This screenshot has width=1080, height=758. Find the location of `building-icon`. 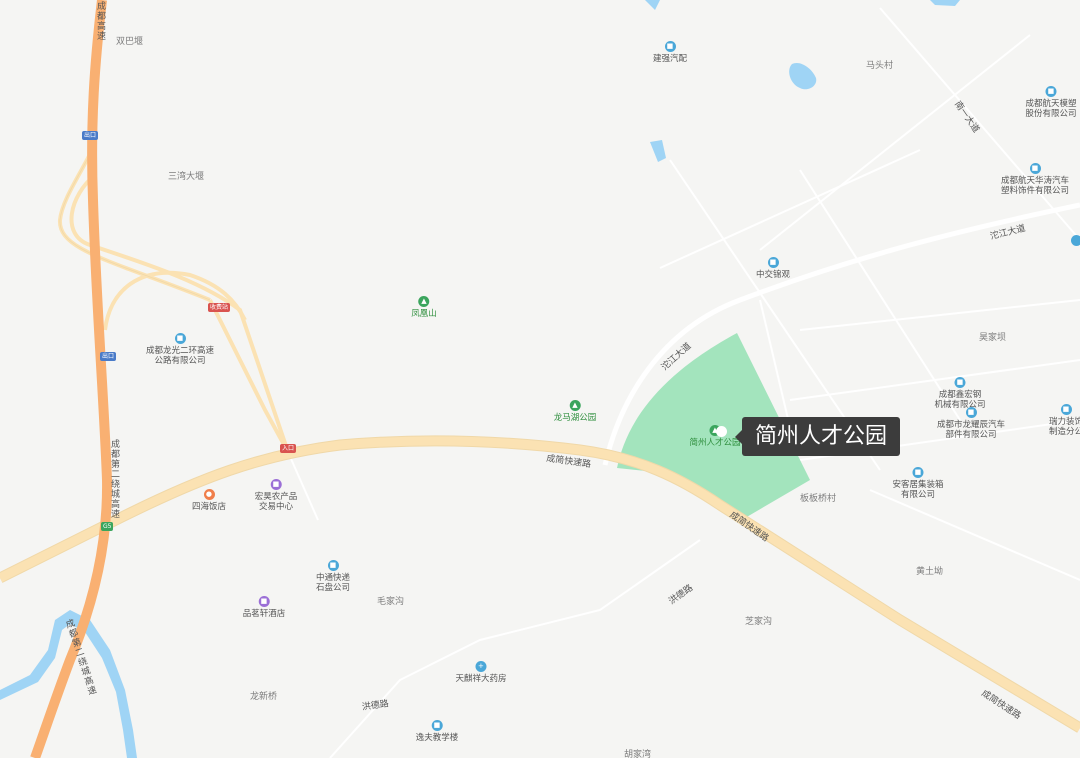

building-icon is located at coordinates (1075, 240).